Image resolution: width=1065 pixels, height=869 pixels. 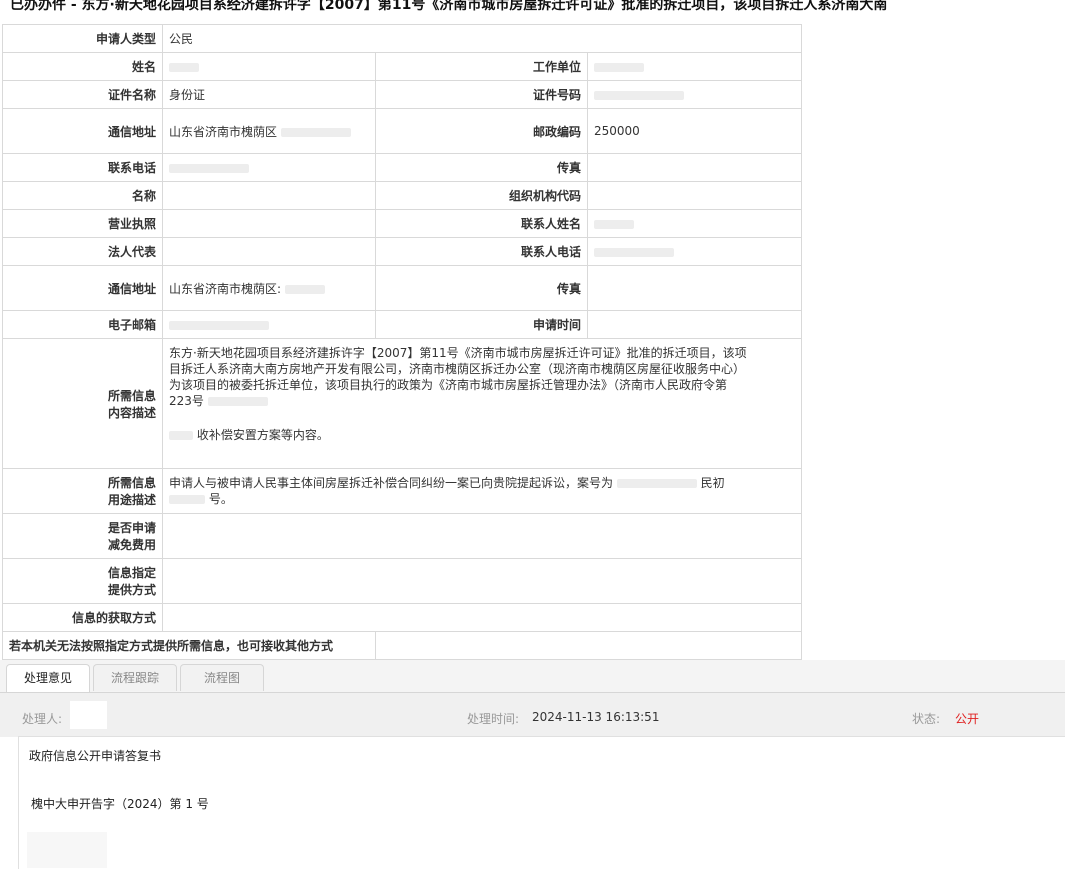 I want to click on status-value: 公开, so click(x=967, y=719).